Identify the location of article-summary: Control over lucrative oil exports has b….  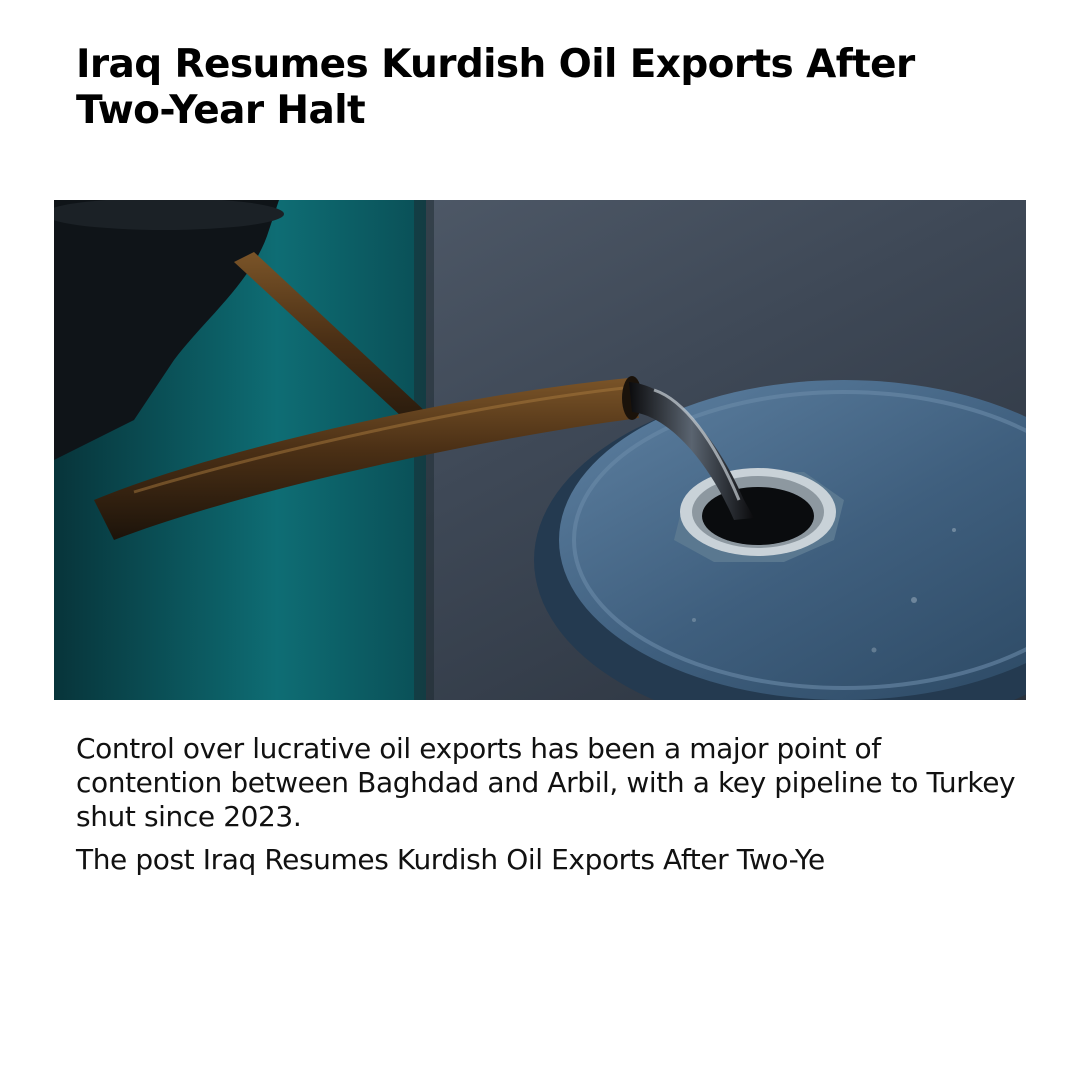
(546, 782).